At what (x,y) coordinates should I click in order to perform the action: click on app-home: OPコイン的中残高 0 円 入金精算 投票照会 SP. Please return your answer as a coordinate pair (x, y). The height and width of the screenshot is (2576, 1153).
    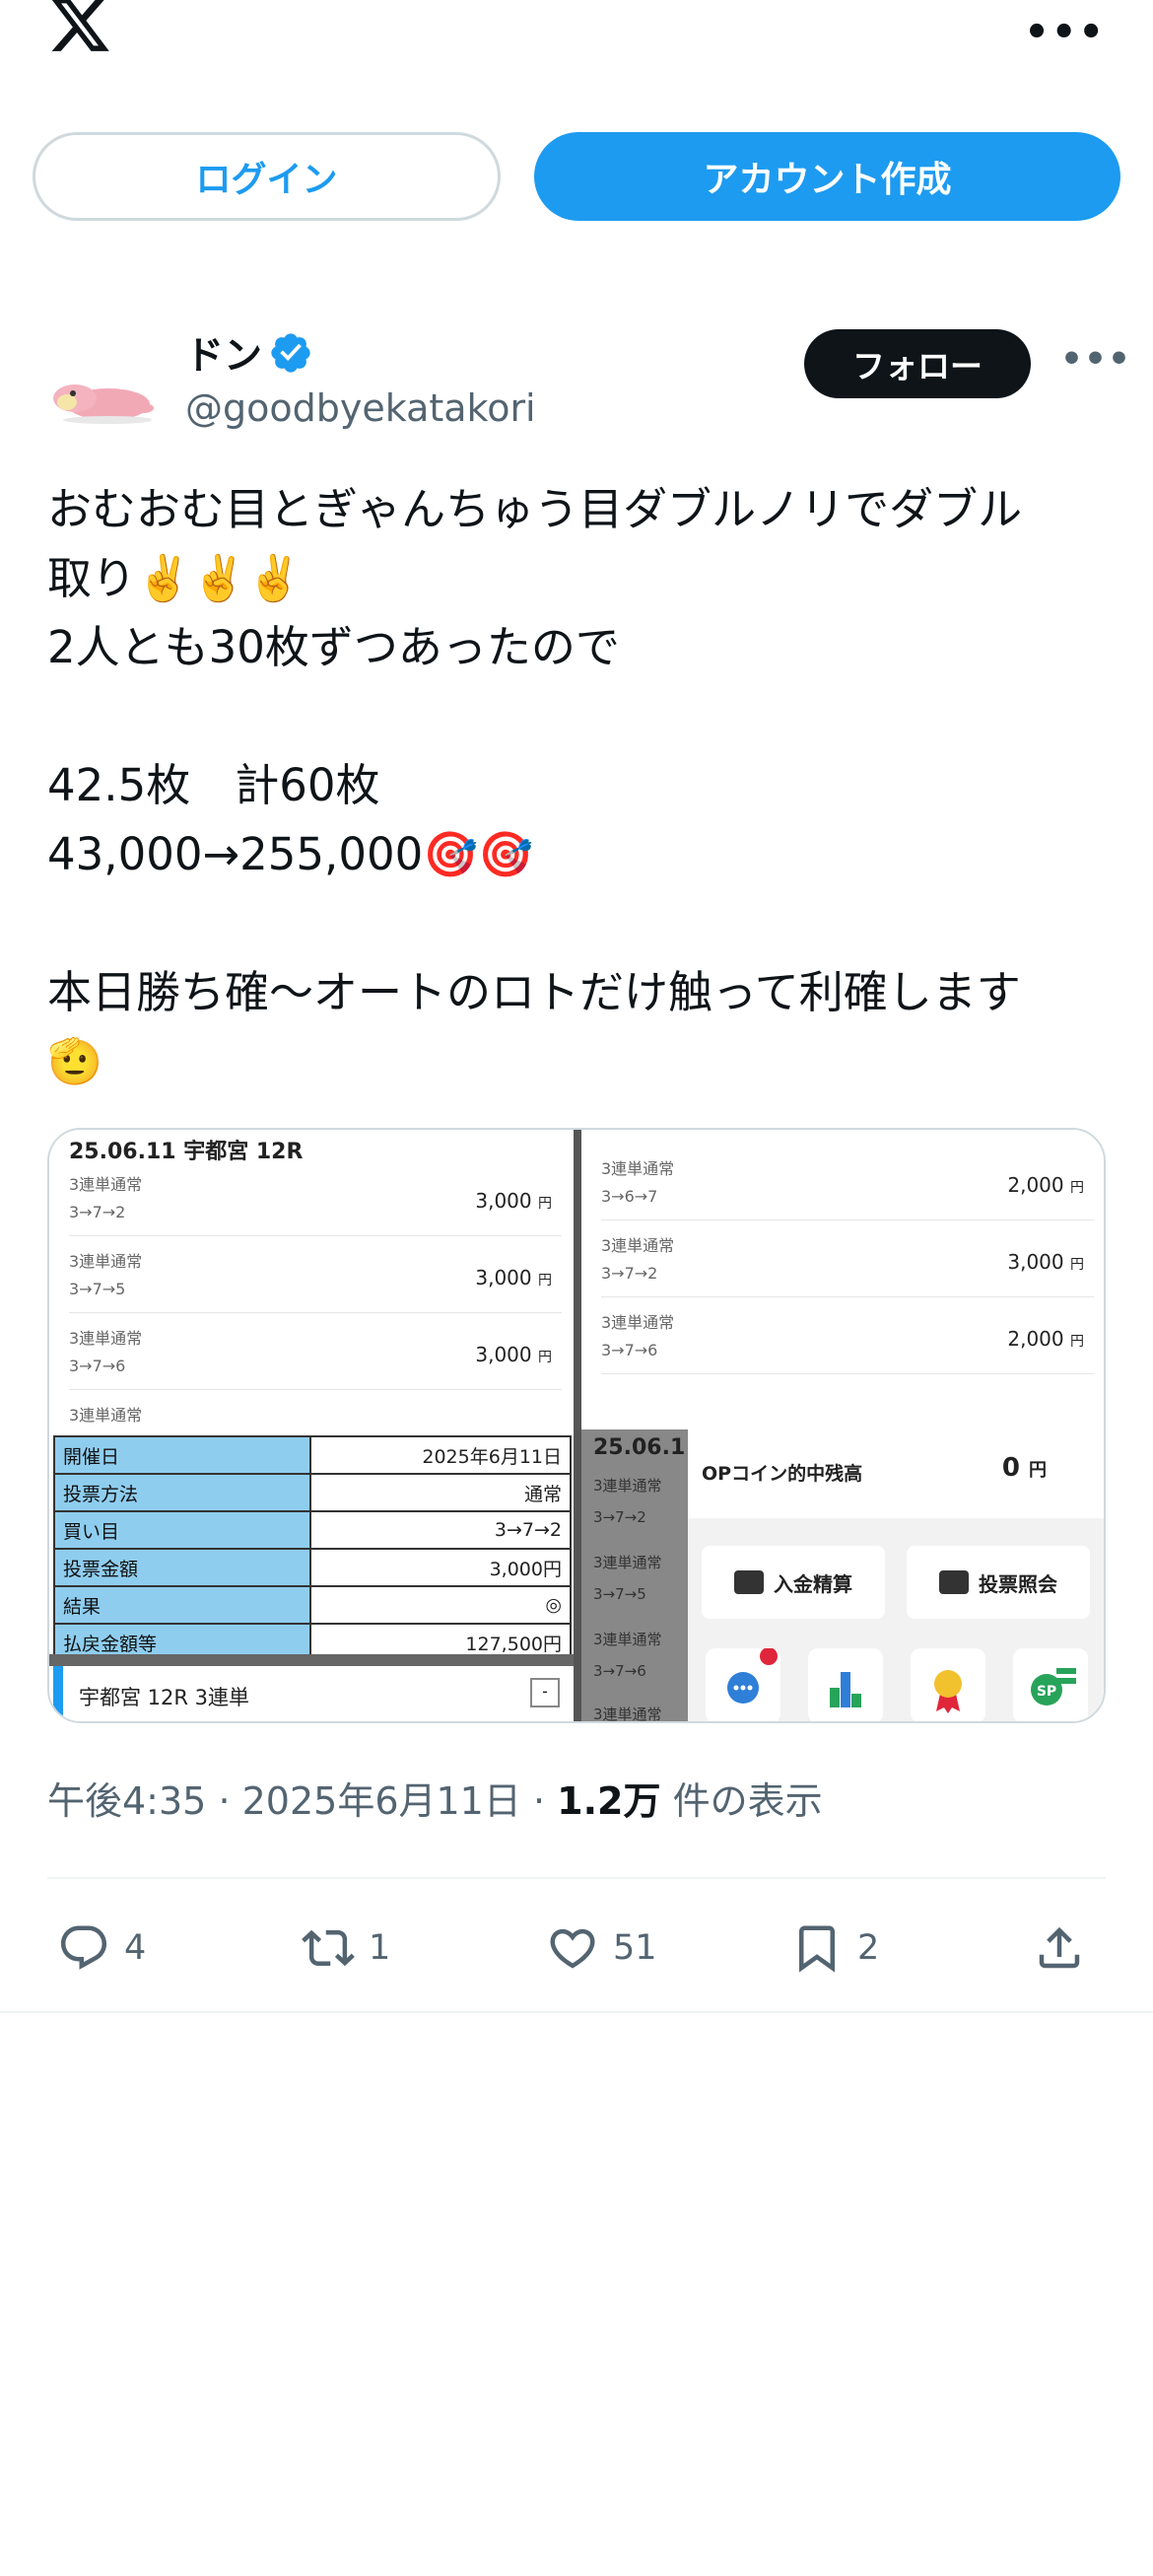
    Looking at the image, I should click on (896, 1575).